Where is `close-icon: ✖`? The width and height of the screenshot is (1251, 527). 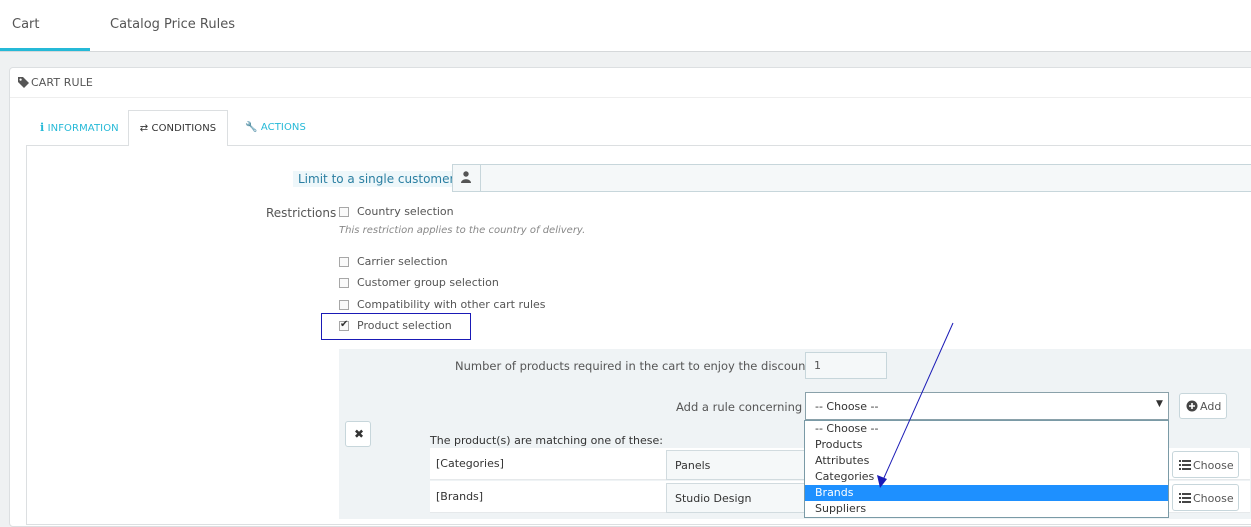
close-icon: ✖ is located at coordinates (359, 434).